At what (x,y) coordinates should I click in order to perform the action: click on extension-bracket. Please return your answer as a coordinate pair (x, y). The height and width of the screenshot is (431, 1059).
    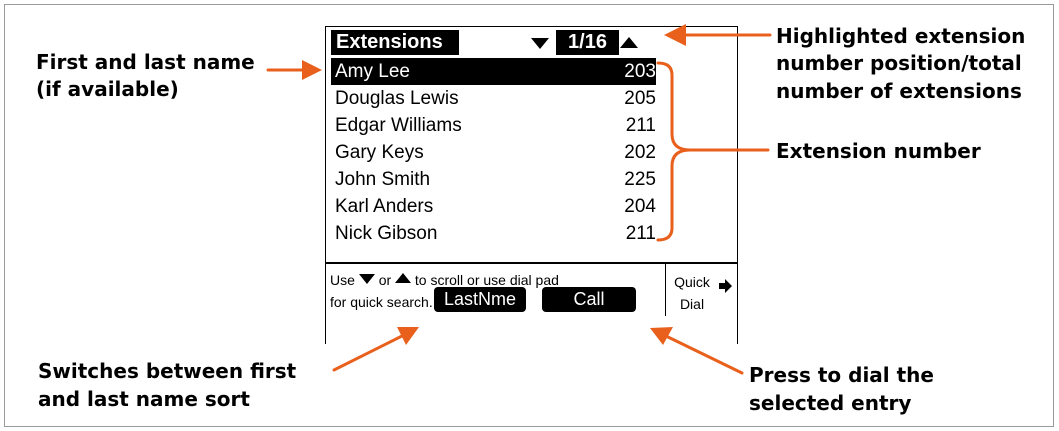
    Looking at the image, I should click on (674, 151).